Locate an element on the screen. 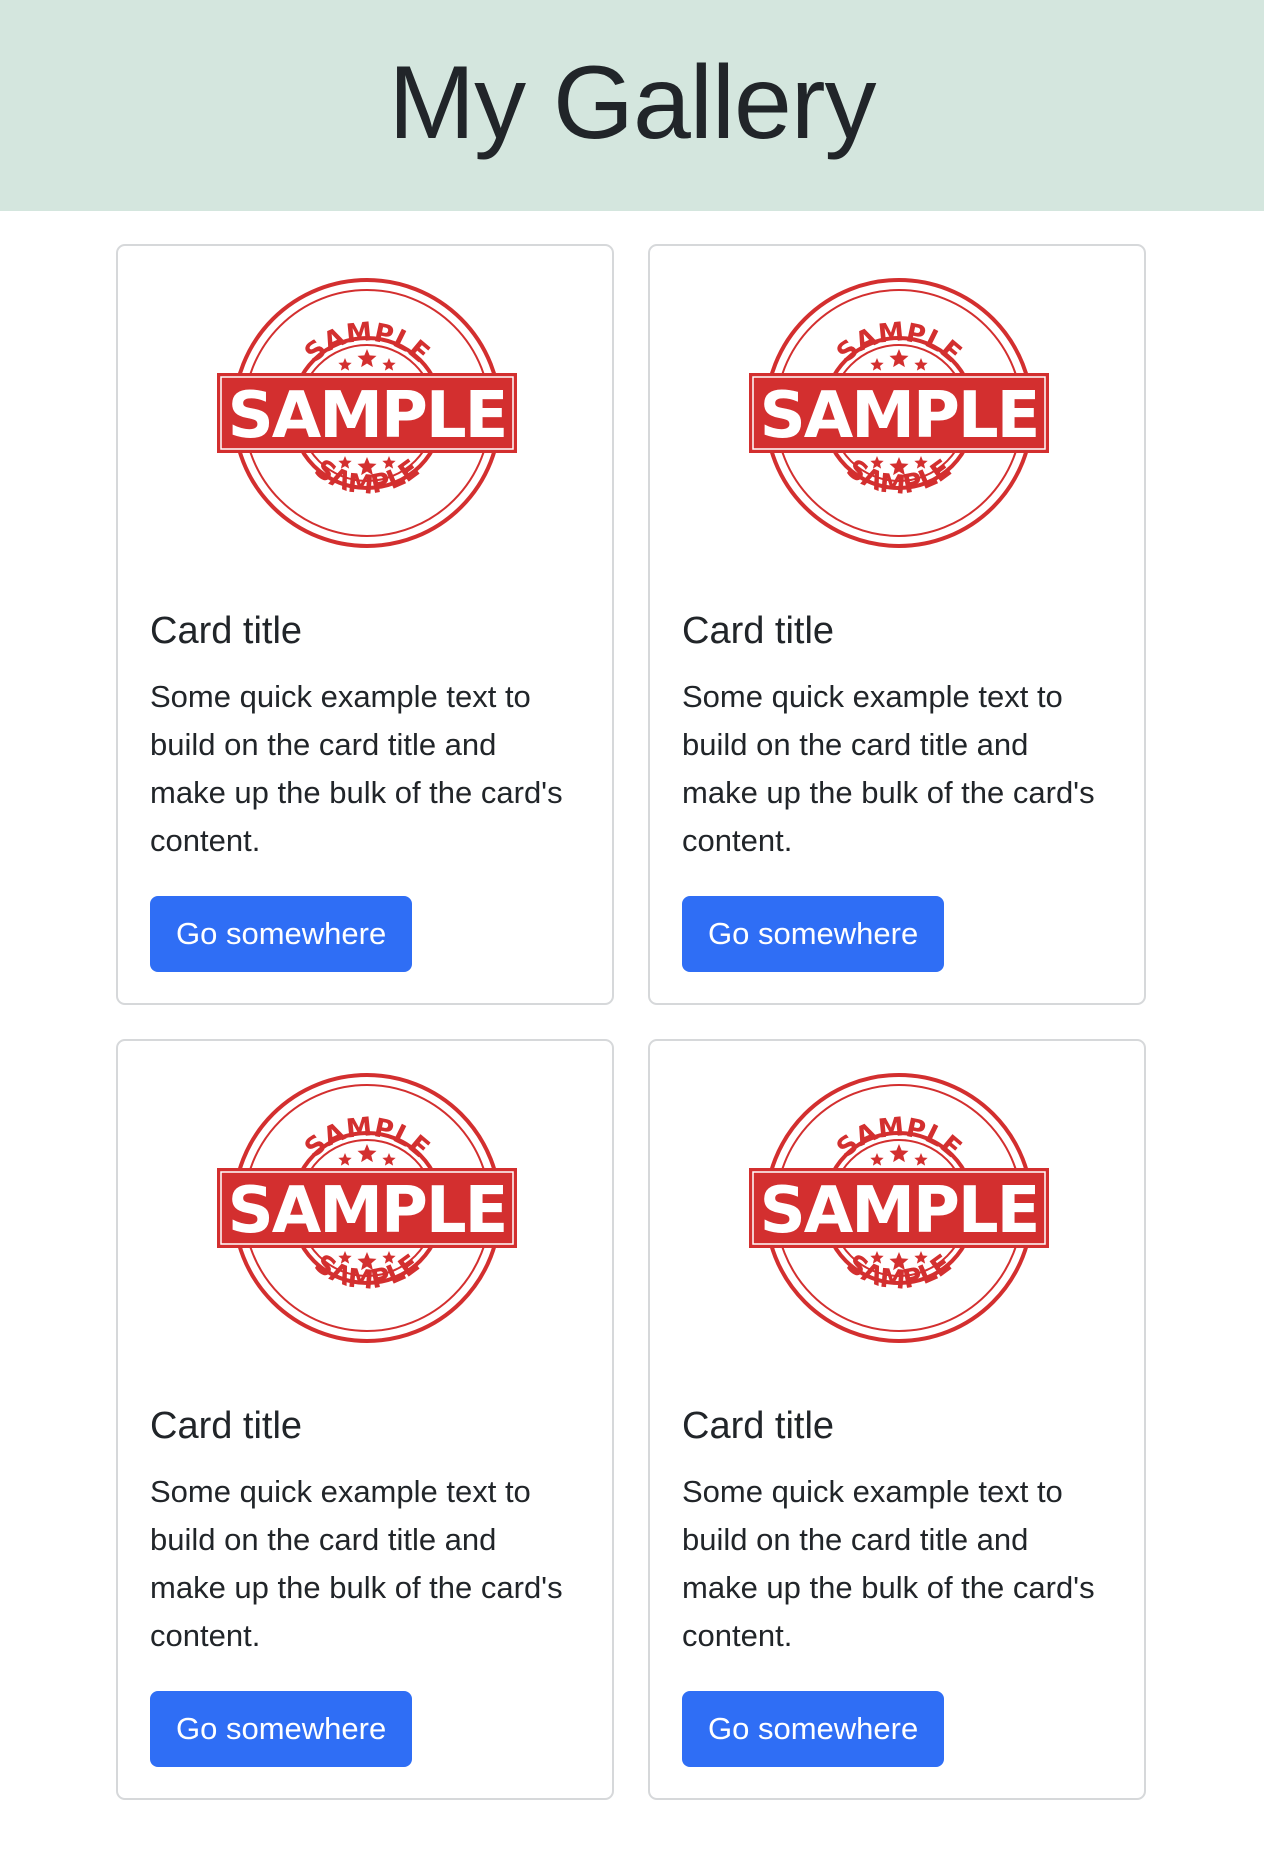 This screenshot has height=1870, width=1264. page-title: My Gallery is located at coordinates (632, 102).